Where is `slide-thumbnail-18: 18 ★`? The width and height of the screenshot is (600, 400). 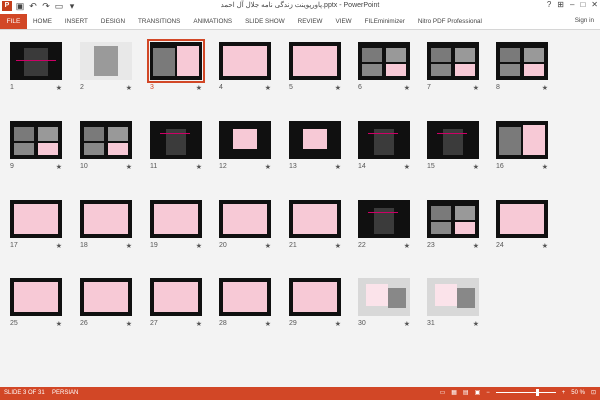
slide-thumbnail-18: 18 ★ is located at coordinates (106, 225).